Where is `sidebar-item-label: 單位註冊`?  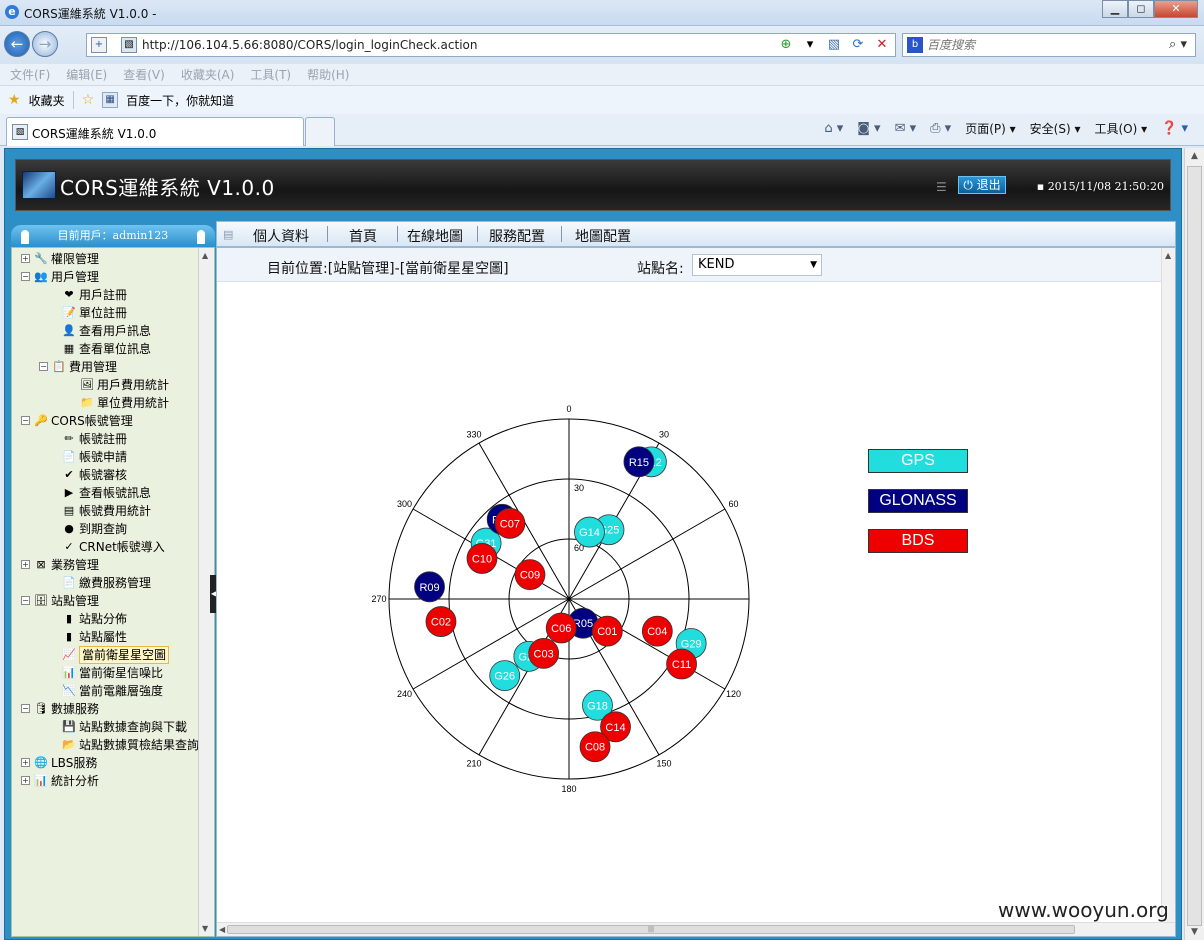 sidebar-item-label: 單位註冊 is located at coordinates (103, 313).